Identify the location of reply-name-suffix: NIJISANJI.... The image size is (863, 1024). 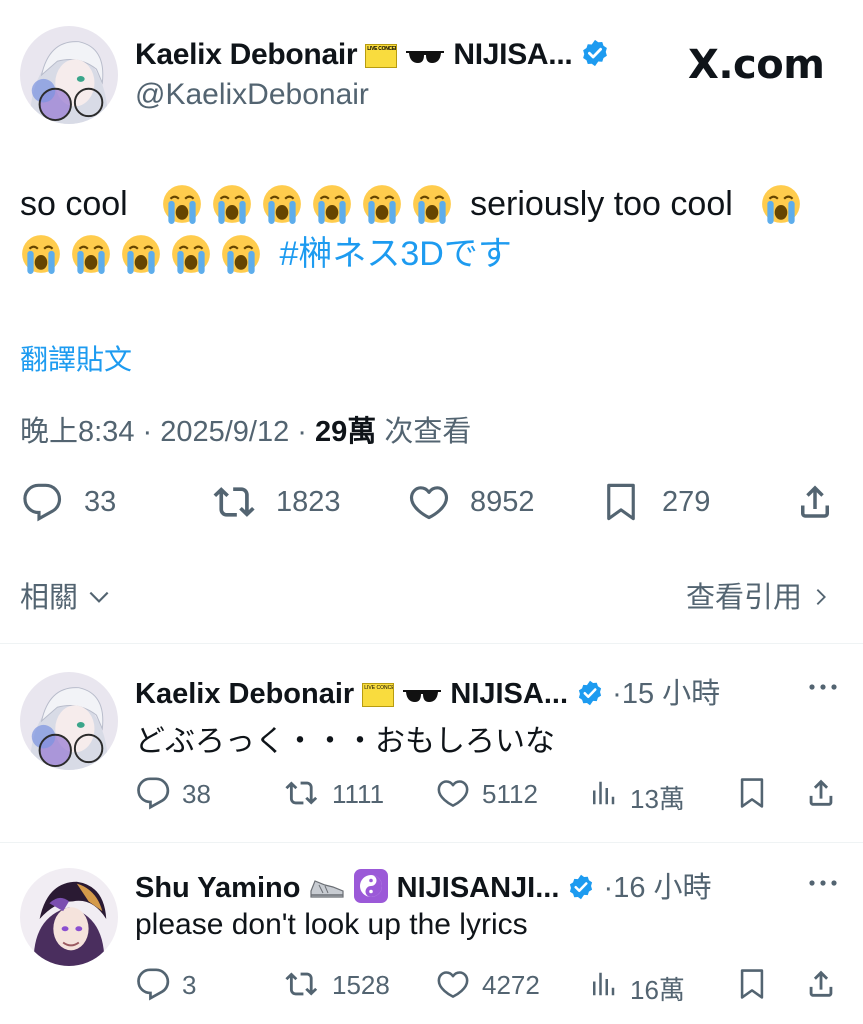
(478, 888).